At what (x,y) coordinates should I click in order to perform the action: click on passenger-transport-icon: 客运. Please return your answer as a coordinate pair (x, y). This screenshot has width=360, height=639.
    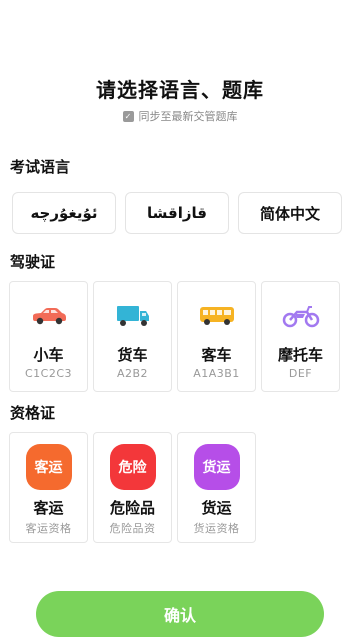
    Looking at the image, I should click on (48, 467).